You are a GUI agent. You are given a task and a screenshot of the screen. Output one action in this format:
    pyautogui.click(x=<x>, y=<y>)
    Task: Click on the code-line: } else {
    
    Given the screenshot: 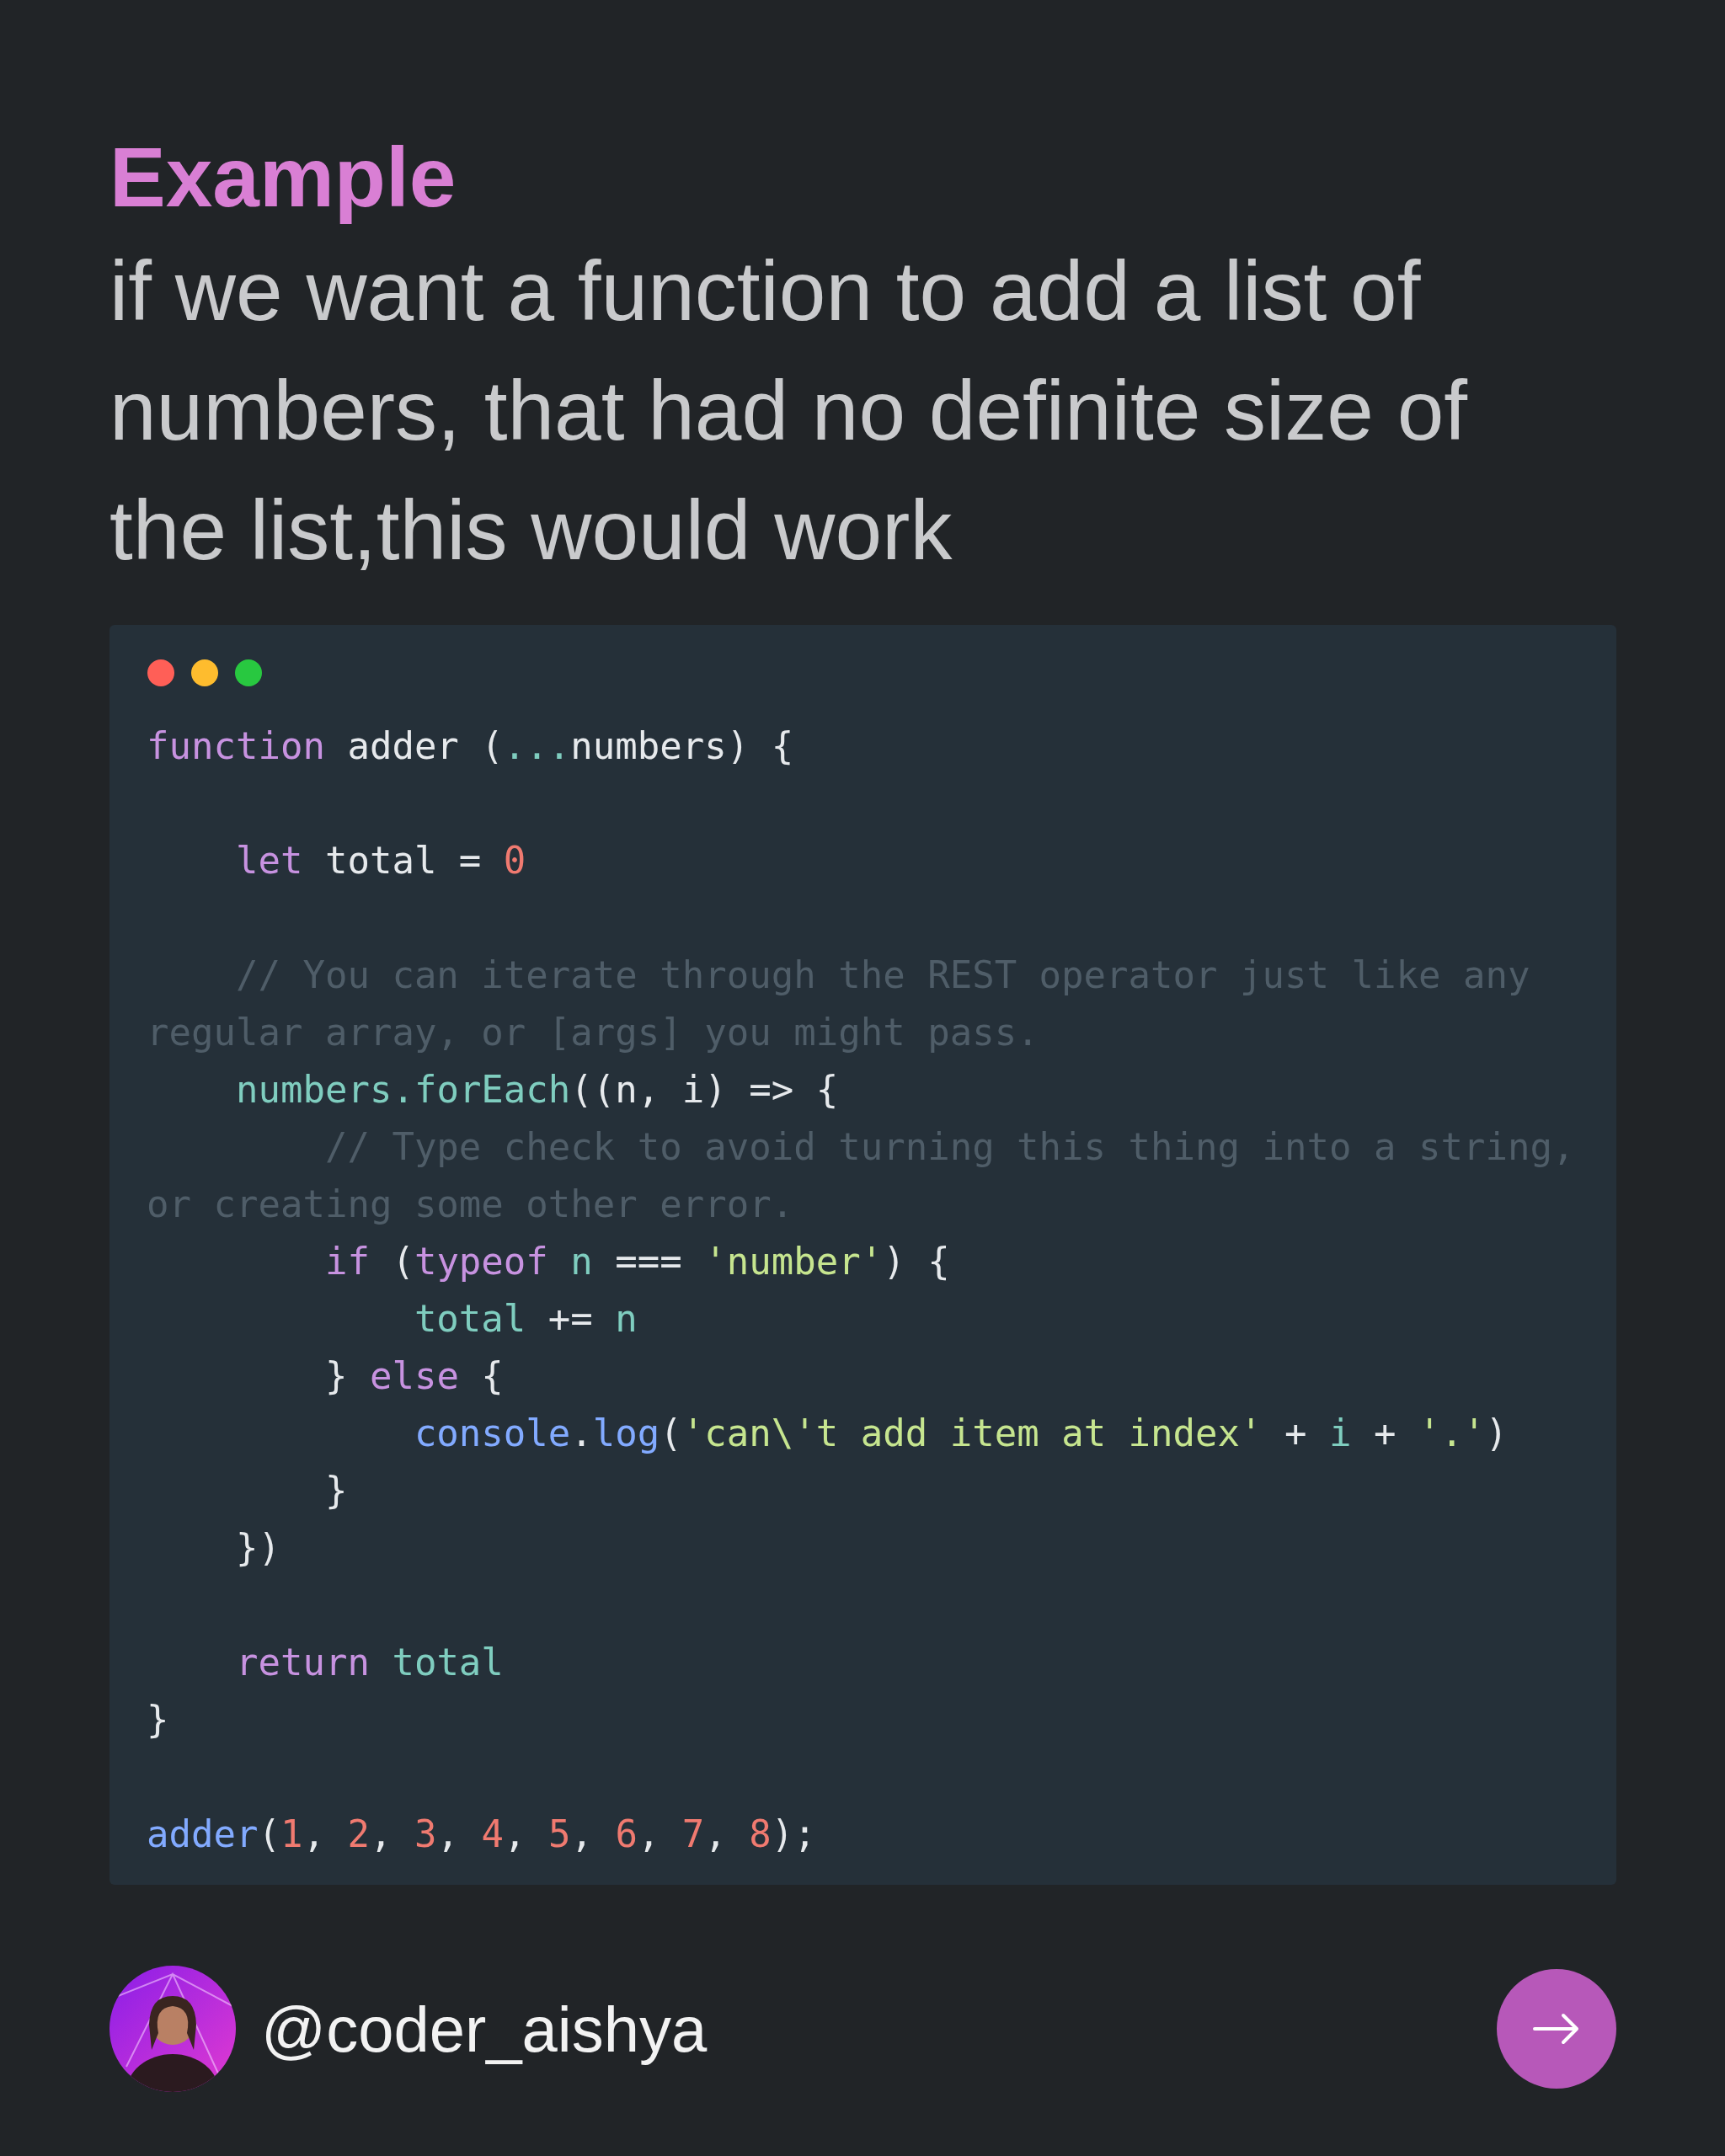 What is the action you would take?
    pyautogui.click(x=413, y=1375)
    